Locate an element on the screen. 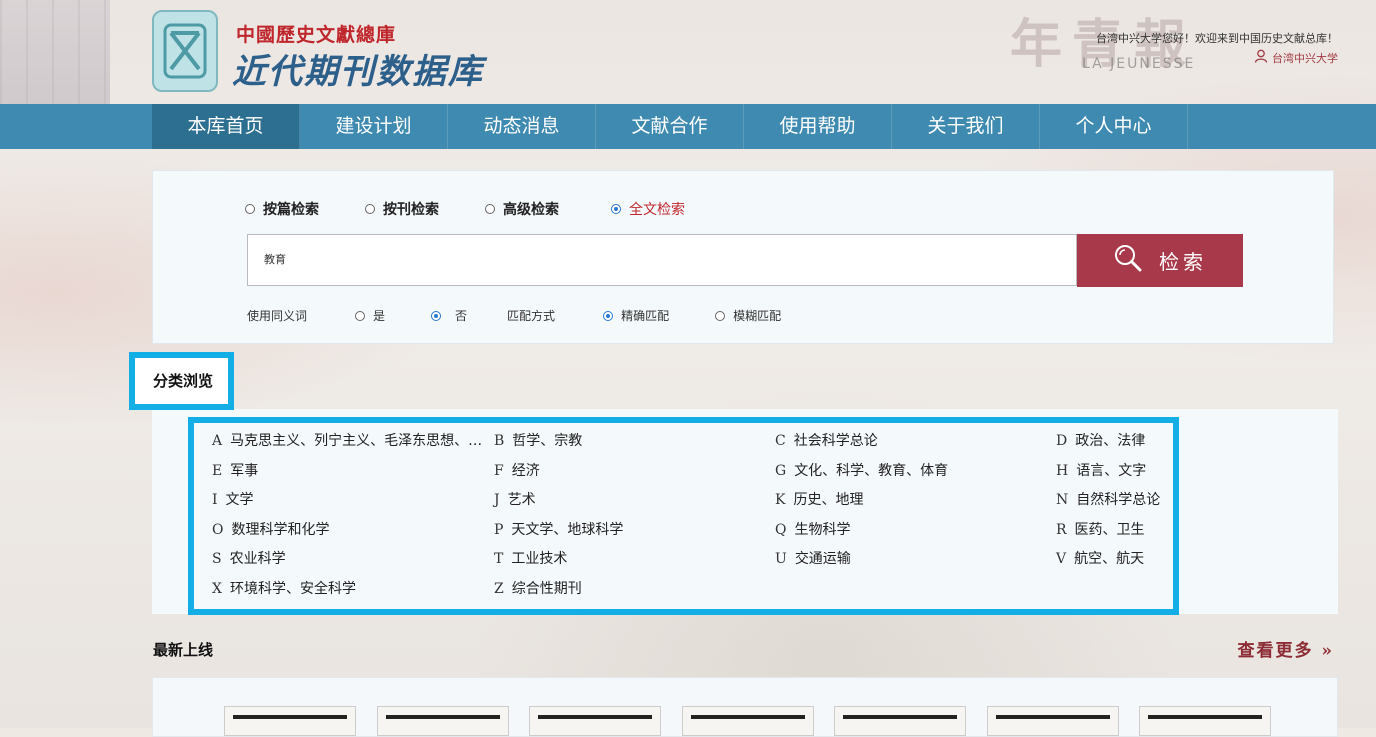 The width and height of the screenshot is (1376, 737). category-label: 哲学、宗教 is located at coordinates (547, 441).